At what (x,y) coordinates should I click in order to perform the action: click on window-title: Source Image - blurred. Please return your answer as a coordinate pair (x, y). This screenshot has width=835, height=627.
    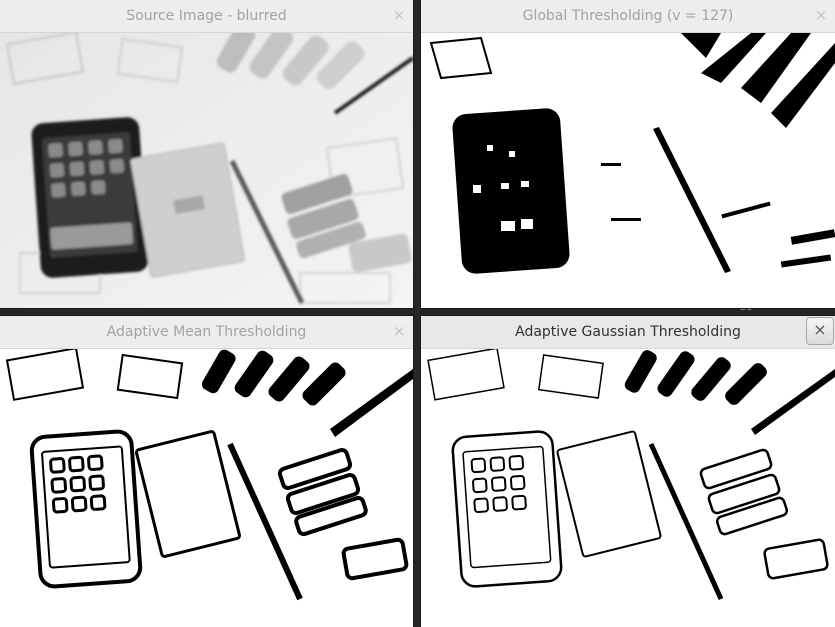
    Looking at the image, I should click on (206, 16).